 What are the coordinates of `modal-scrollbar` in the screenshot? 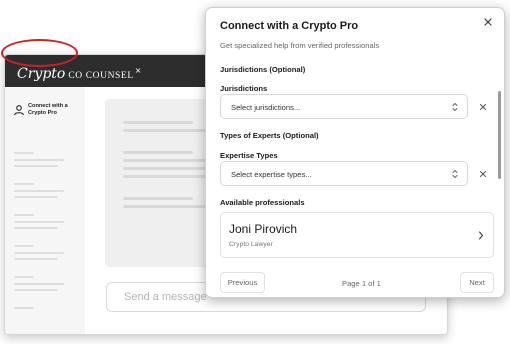 It's located at (499, 135).